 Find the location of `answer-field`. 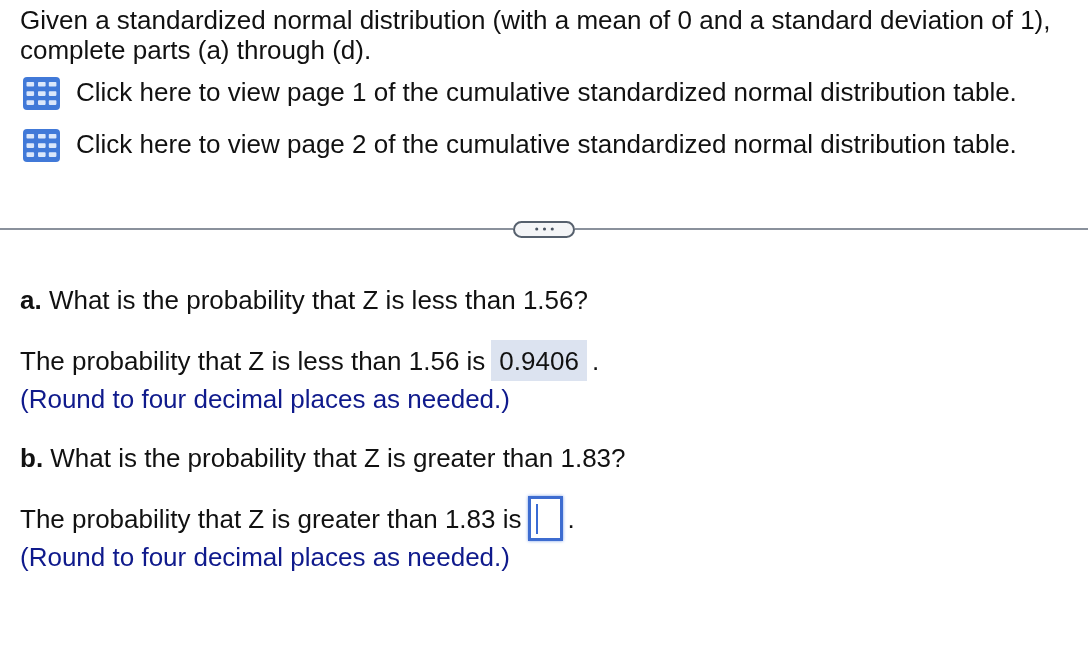

answer-field is located at coordinates (545, 518).